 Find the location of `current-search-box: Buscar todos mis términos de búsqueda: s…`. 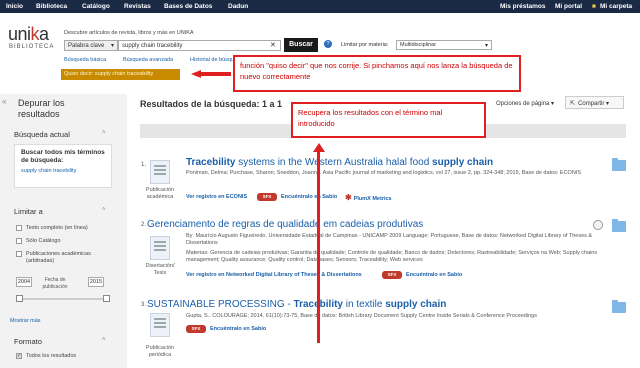

current-search-box: Buscar todos mis términos de búsqueda: s… is located at coordinates (63, 166).